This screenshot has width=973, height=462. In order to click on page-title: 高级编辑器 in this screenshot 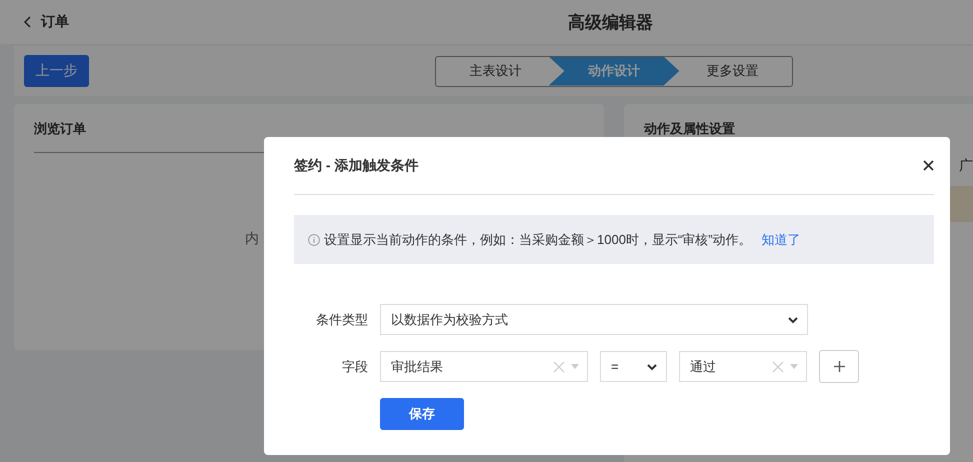, I will do `click(610, 23)`.